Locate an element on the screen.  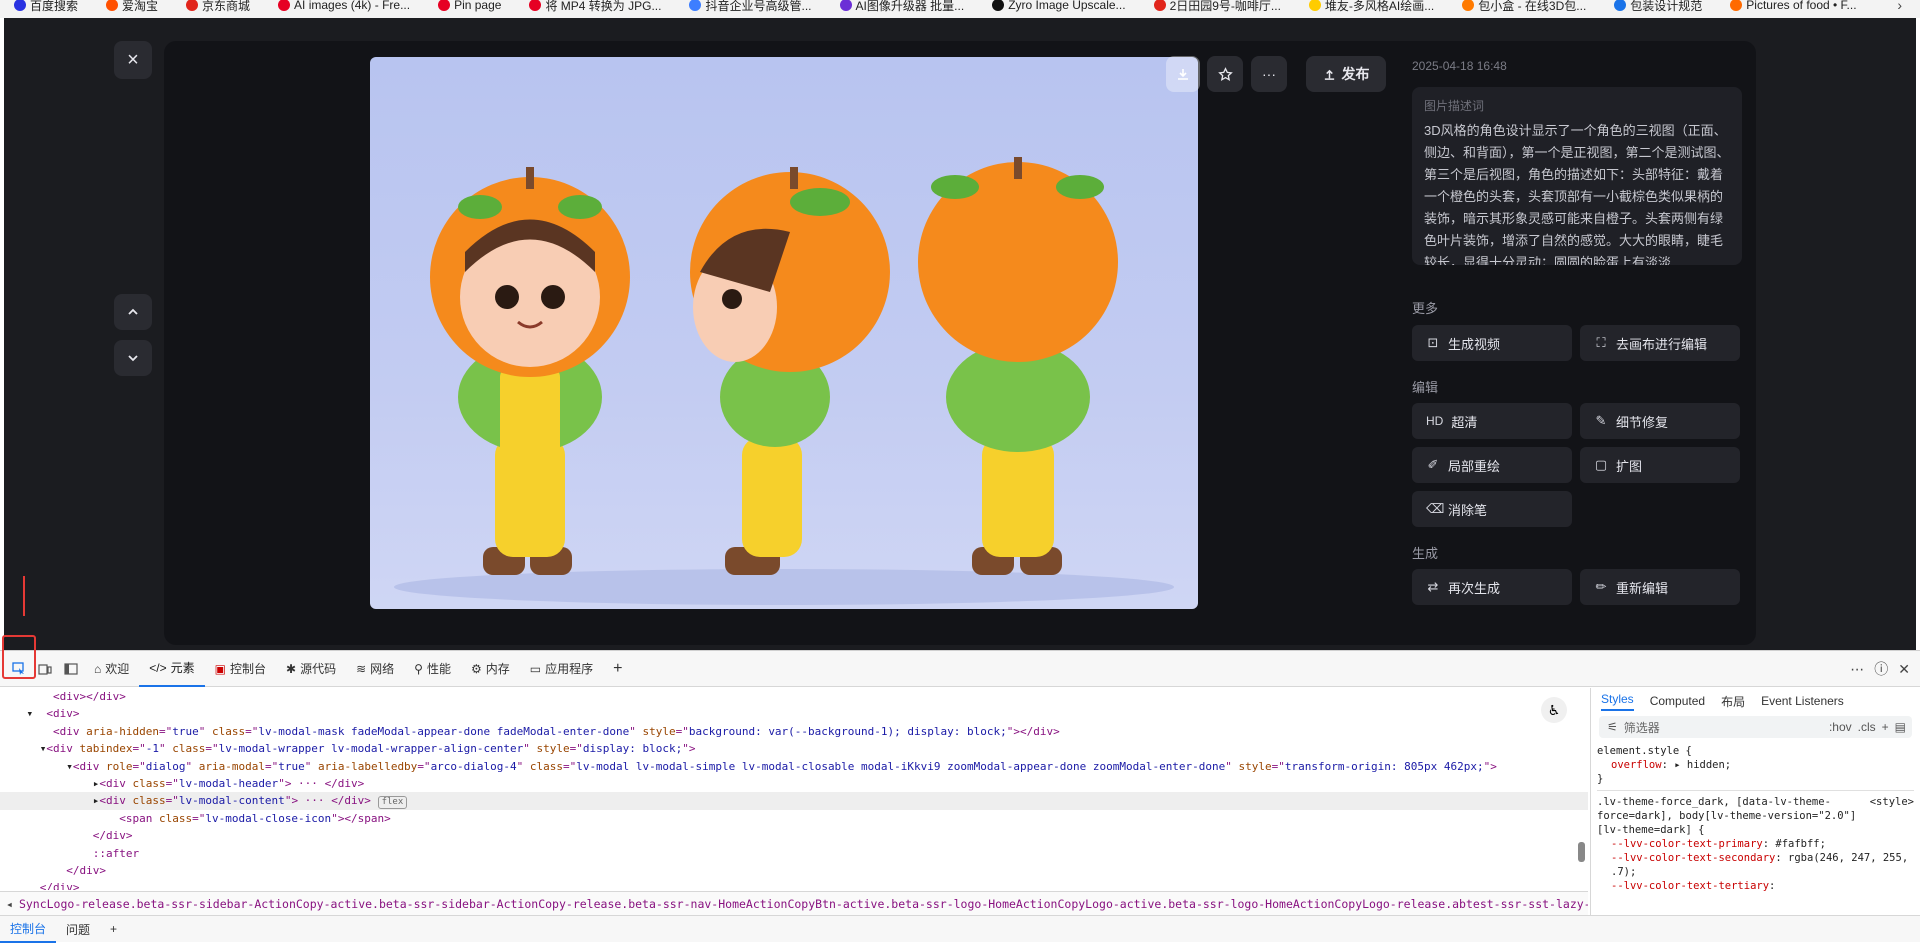
upscale-hd-button: HD 超清 is located at coordinates (1492, 421).